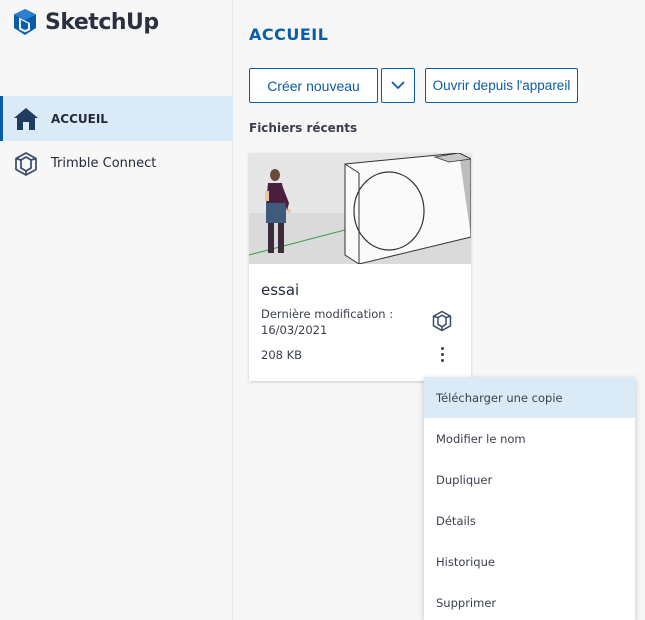 The image size is (645, 620). I want to click on menu-item-download-copy: Télécharger une copie, so click(529, 397).